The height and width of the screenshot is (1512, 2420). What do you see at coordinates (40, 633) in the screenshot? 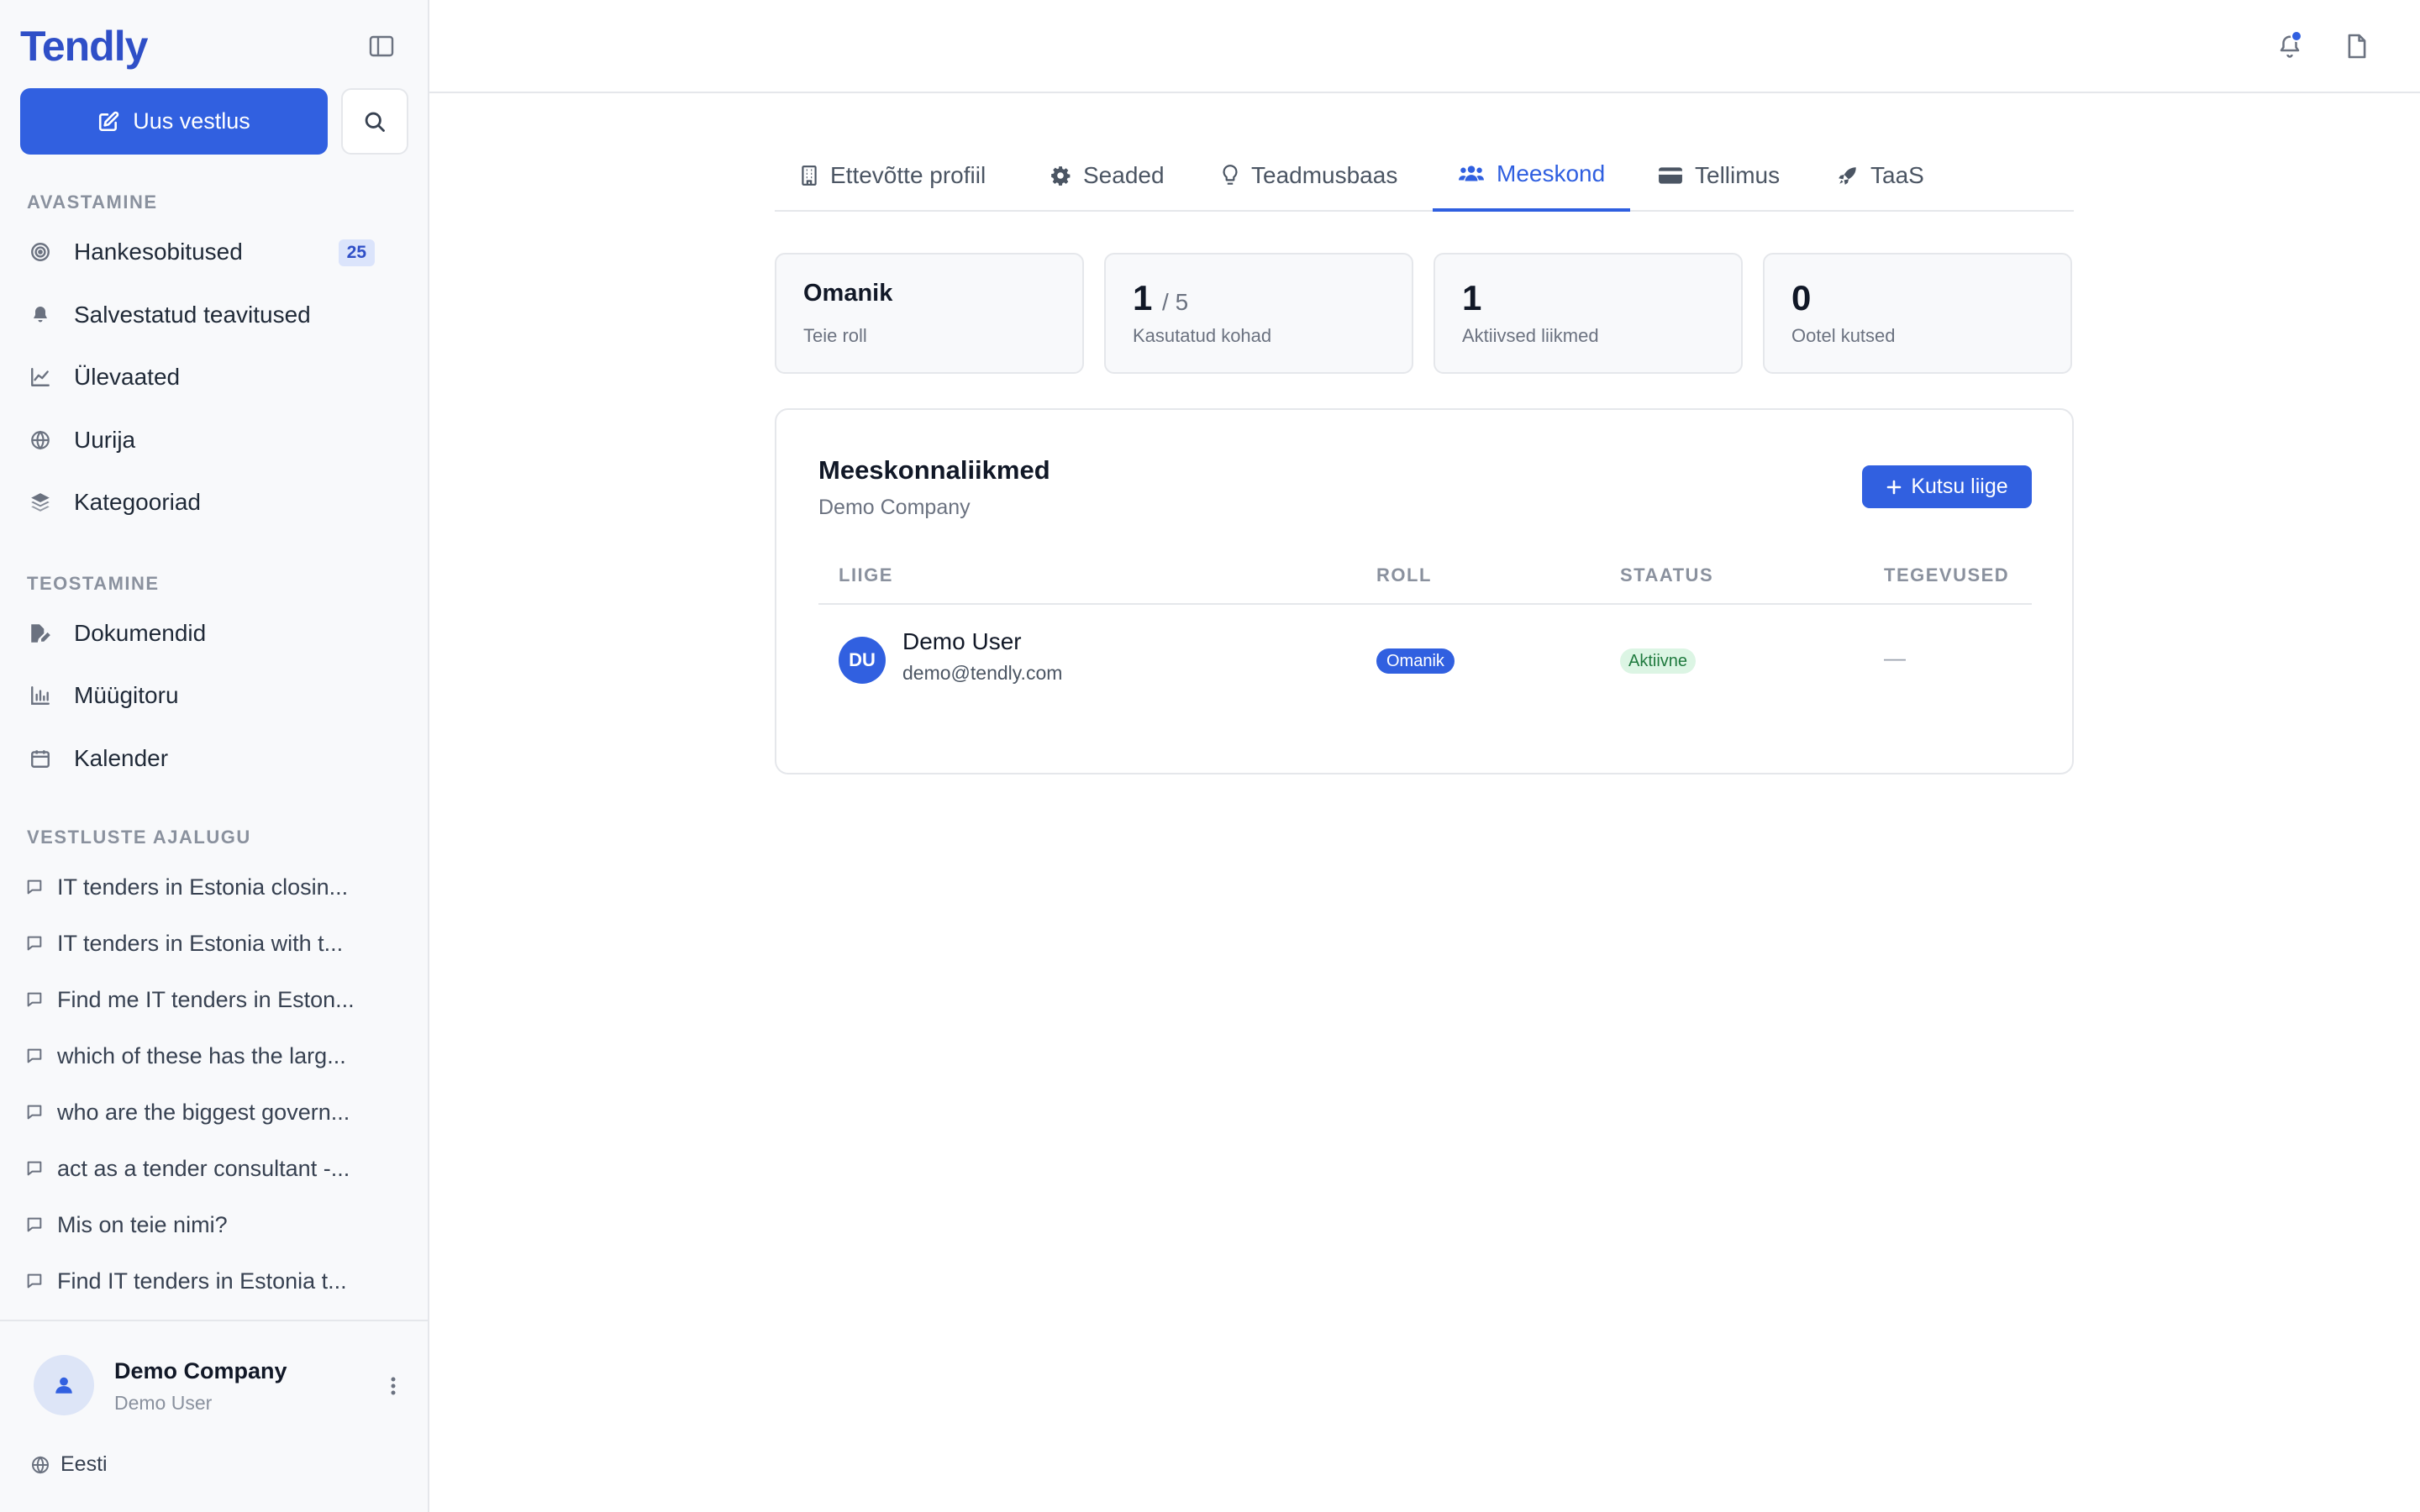
I see `file-edit-icon` at bounding box center [40, 633].